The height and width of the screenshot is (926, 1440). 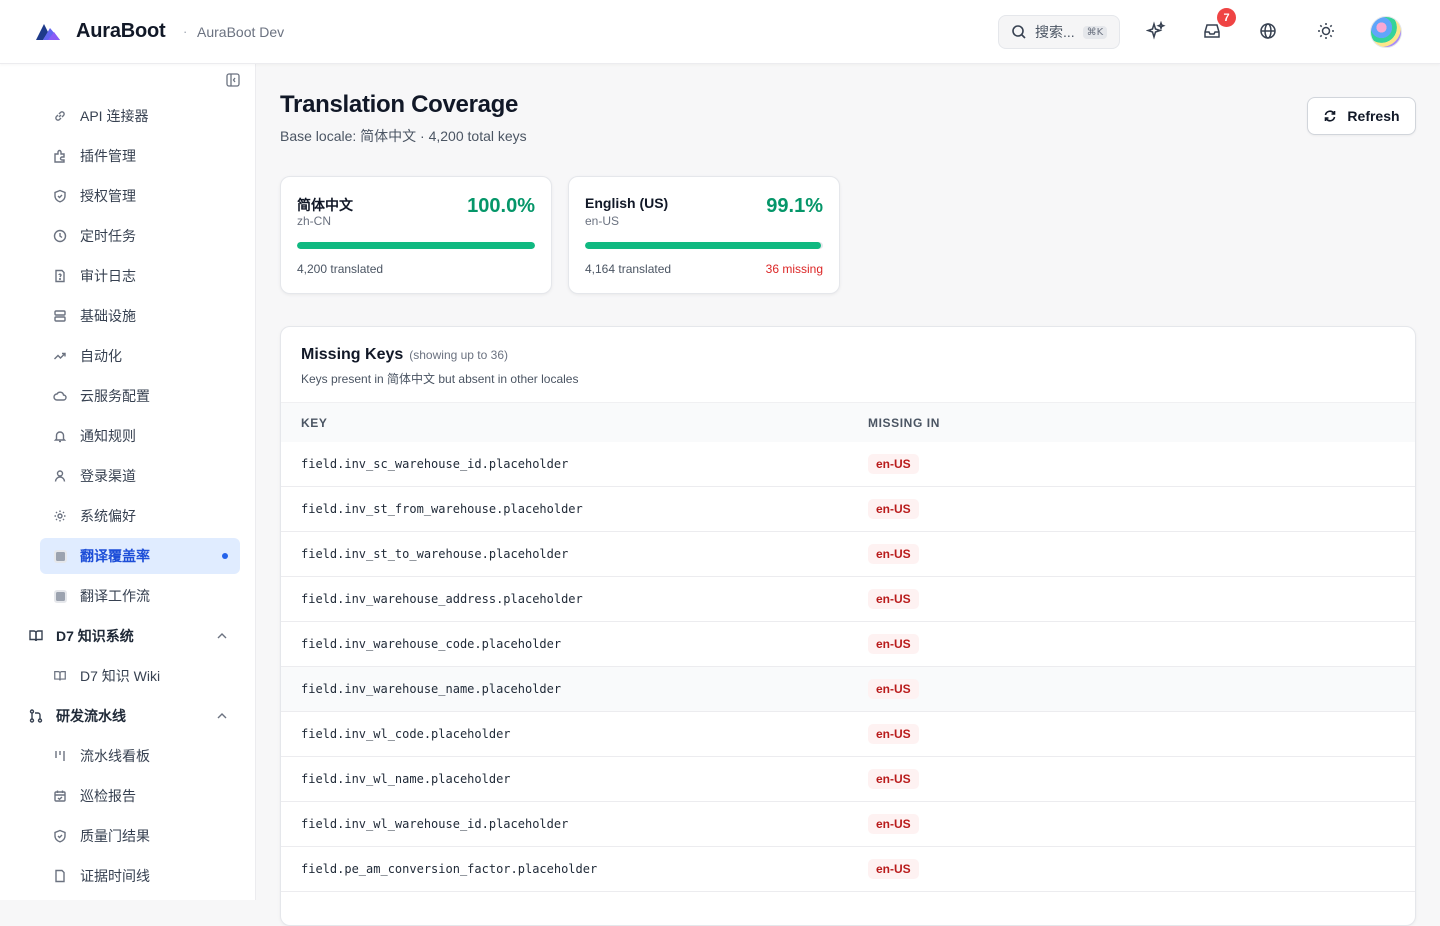 What do you see at coordinates (114, 116) in the screenshot?
I see `sidebar-item-label: API 连接器` at bounding box center [114, 116].